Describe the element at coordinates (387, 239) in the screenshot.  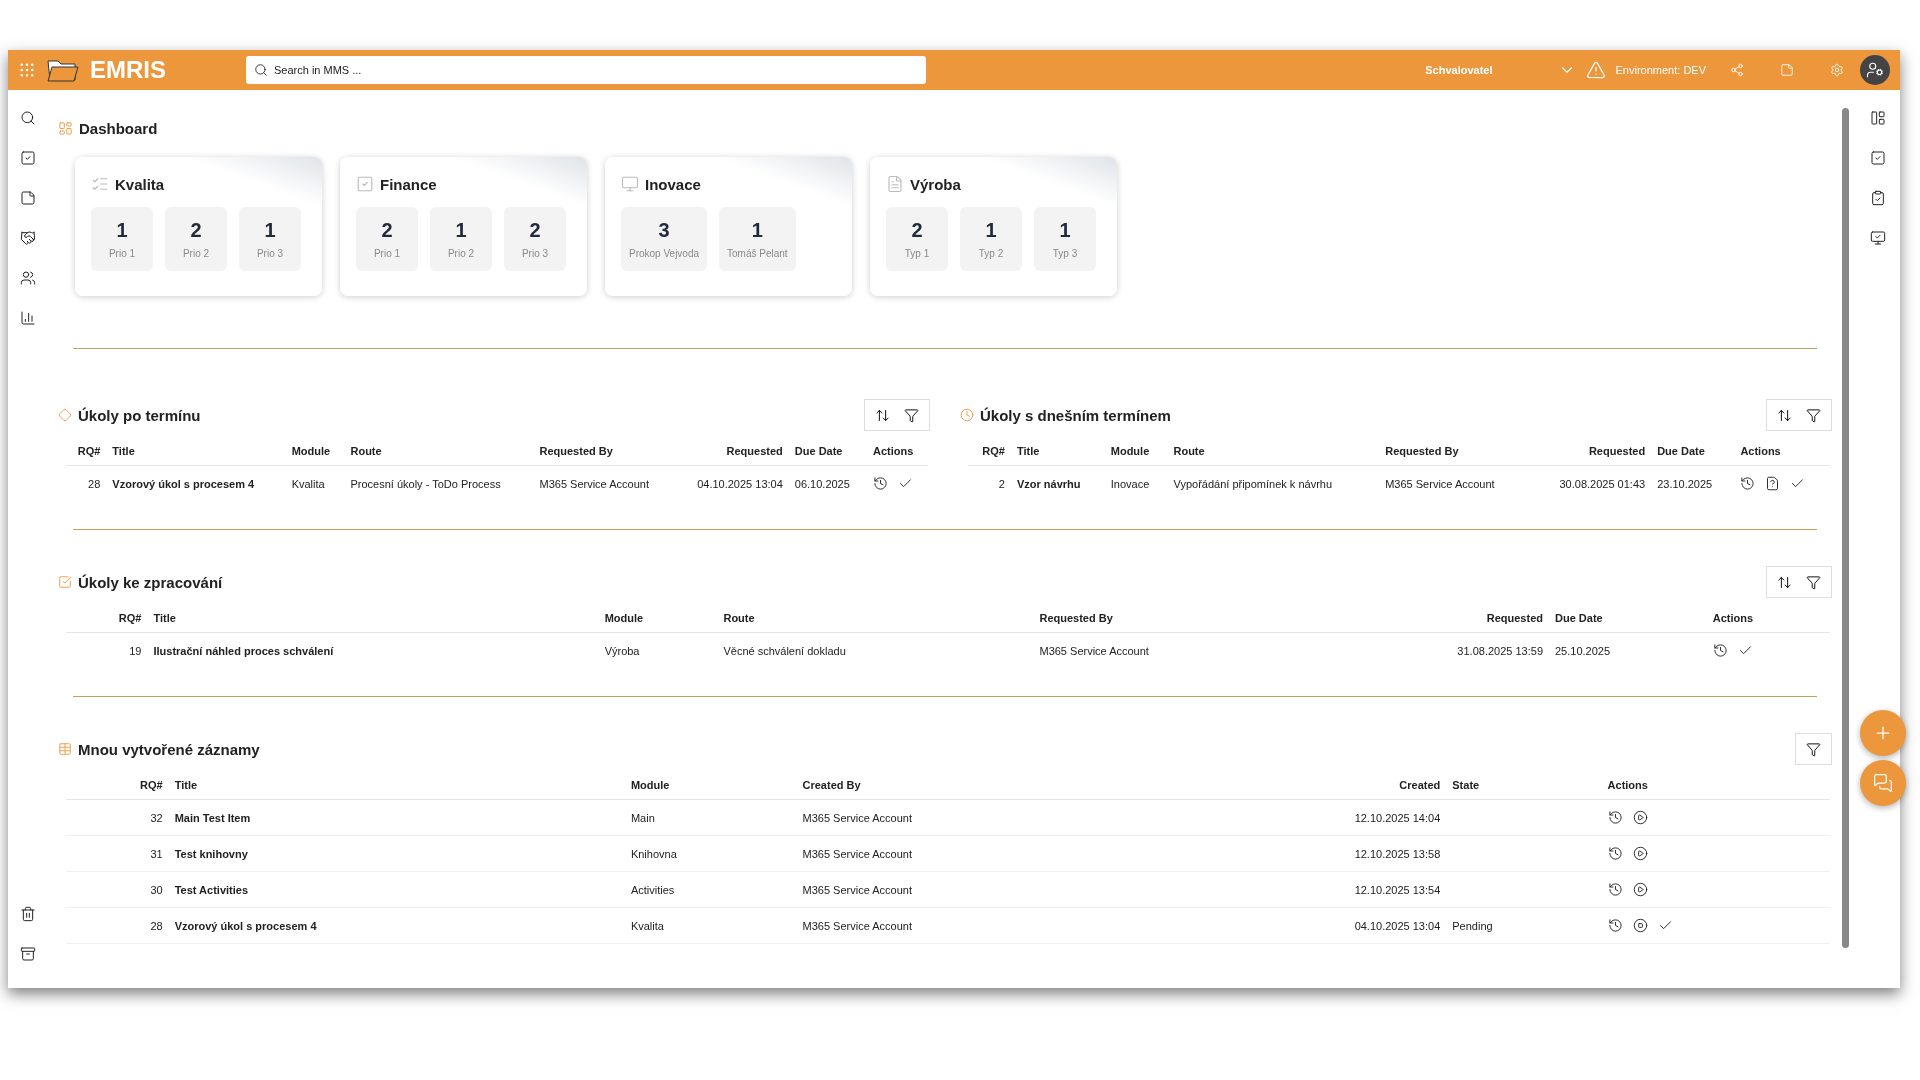
I see `count-tile: 2 Prio 1` at that location.